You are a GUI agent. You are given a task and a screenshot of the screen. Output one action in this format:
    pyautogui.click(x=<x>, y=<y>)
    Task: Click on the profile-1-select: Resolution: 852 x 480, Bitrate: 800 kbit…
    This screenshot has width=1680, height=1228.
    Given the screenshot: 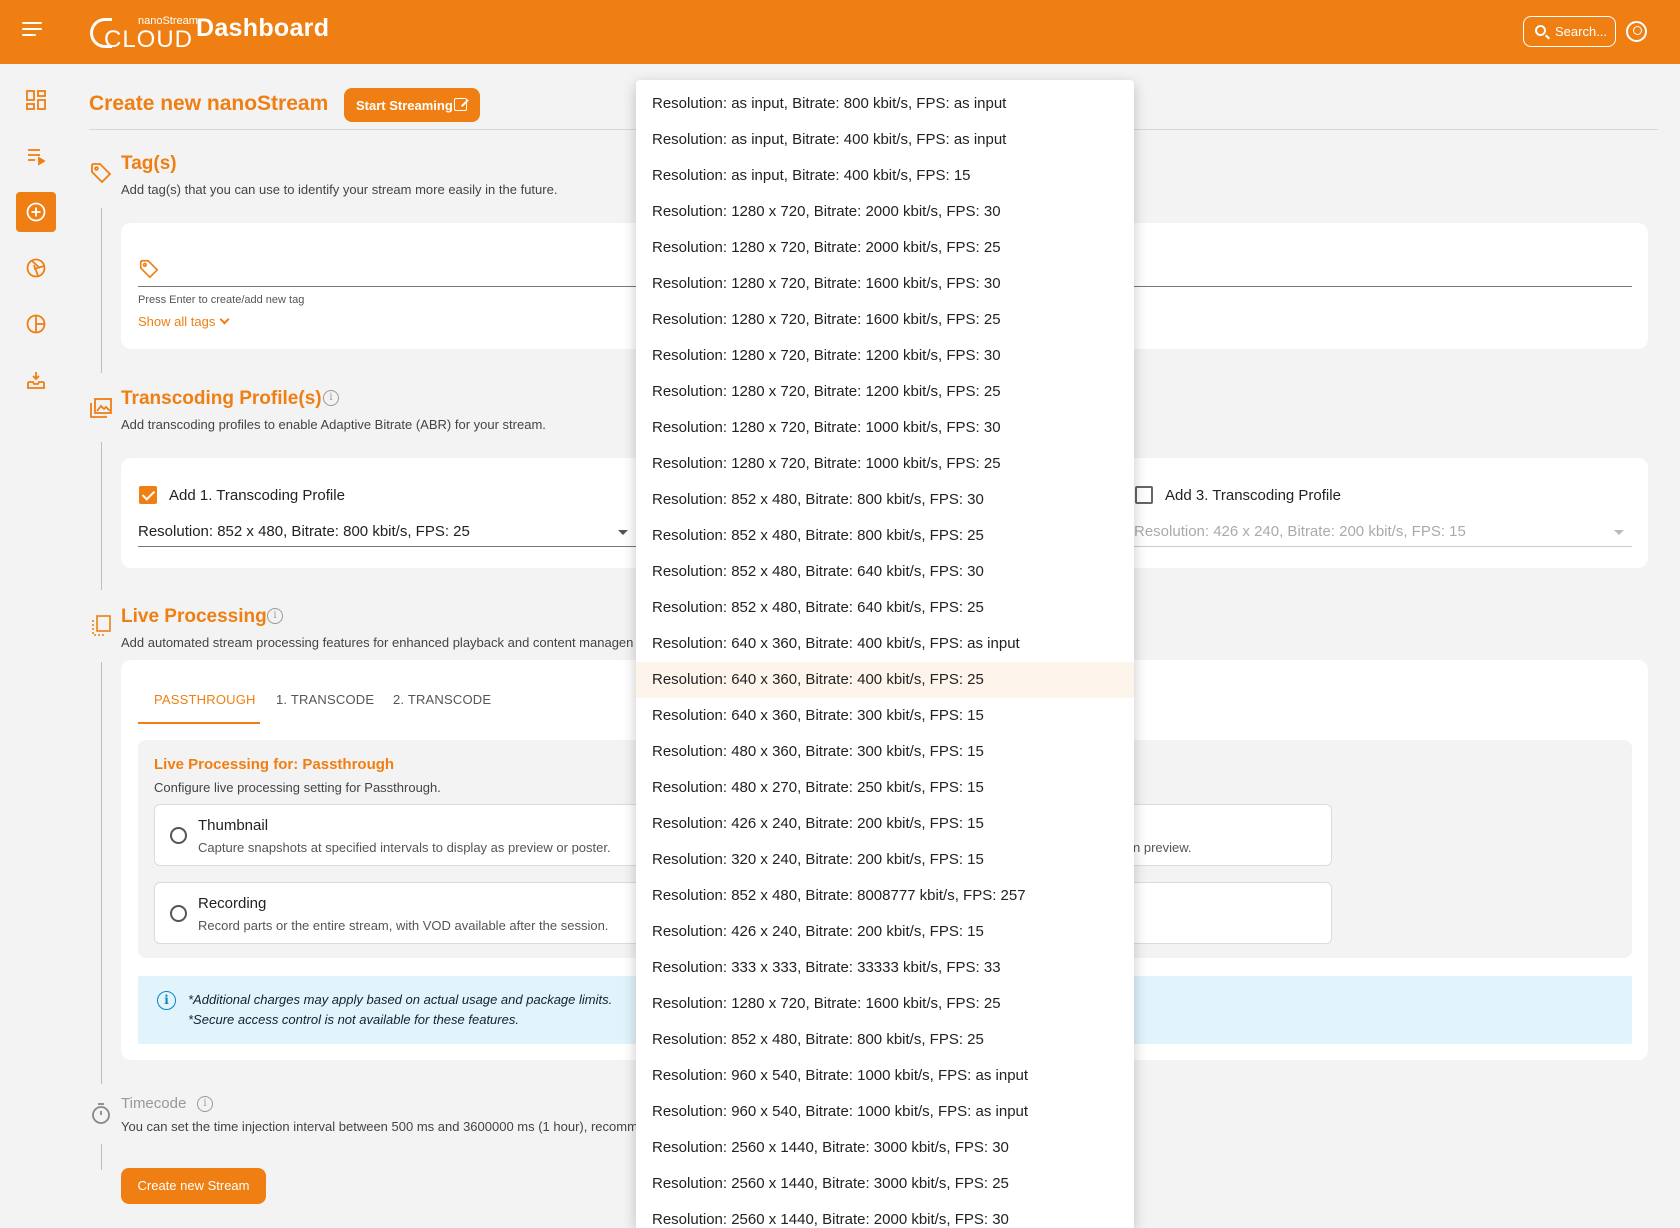 What is the action you would take?
    pyautogui.click(x=304, y=531)
    